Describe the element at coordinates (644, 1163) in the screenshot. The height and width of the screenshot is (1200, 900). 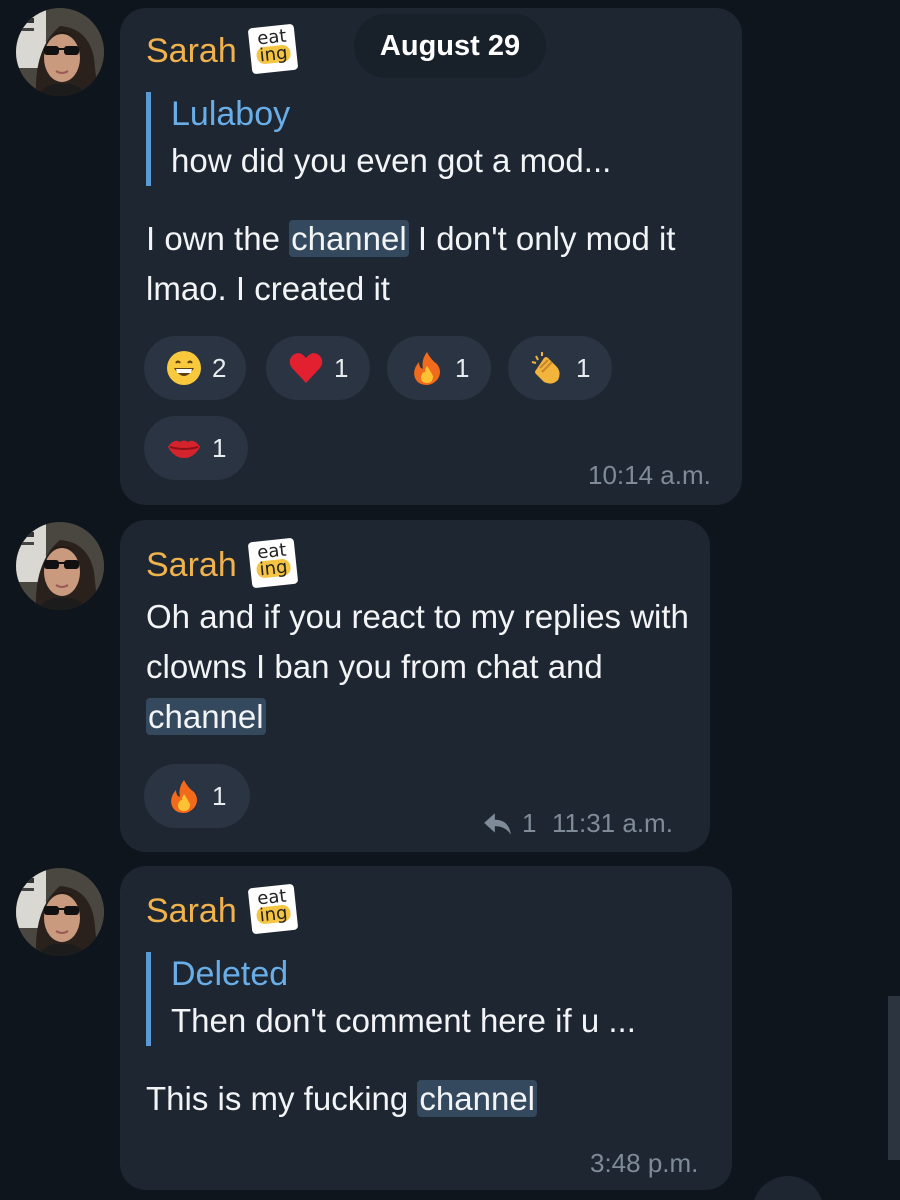
I see `message-time: 3:48 p.m.` at that location.